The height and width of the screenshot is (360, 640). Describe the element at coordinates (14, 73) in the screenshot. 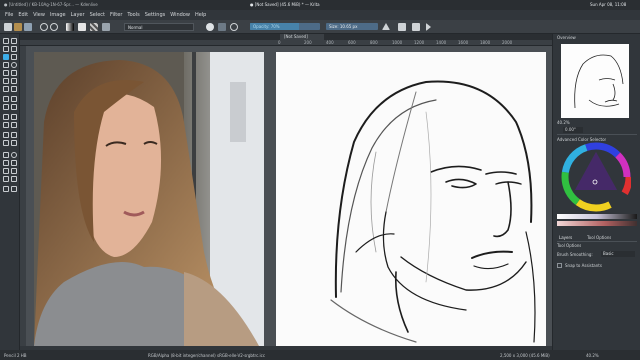

I see `polyline-tool-icon` at that location.